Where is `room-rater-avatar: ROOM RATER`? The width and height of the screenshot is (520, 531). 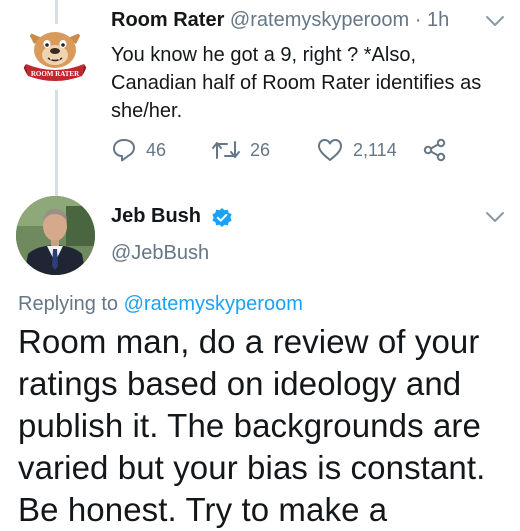 room-rater-avatar: ROOM RATER is located at coordinates (55, 57).